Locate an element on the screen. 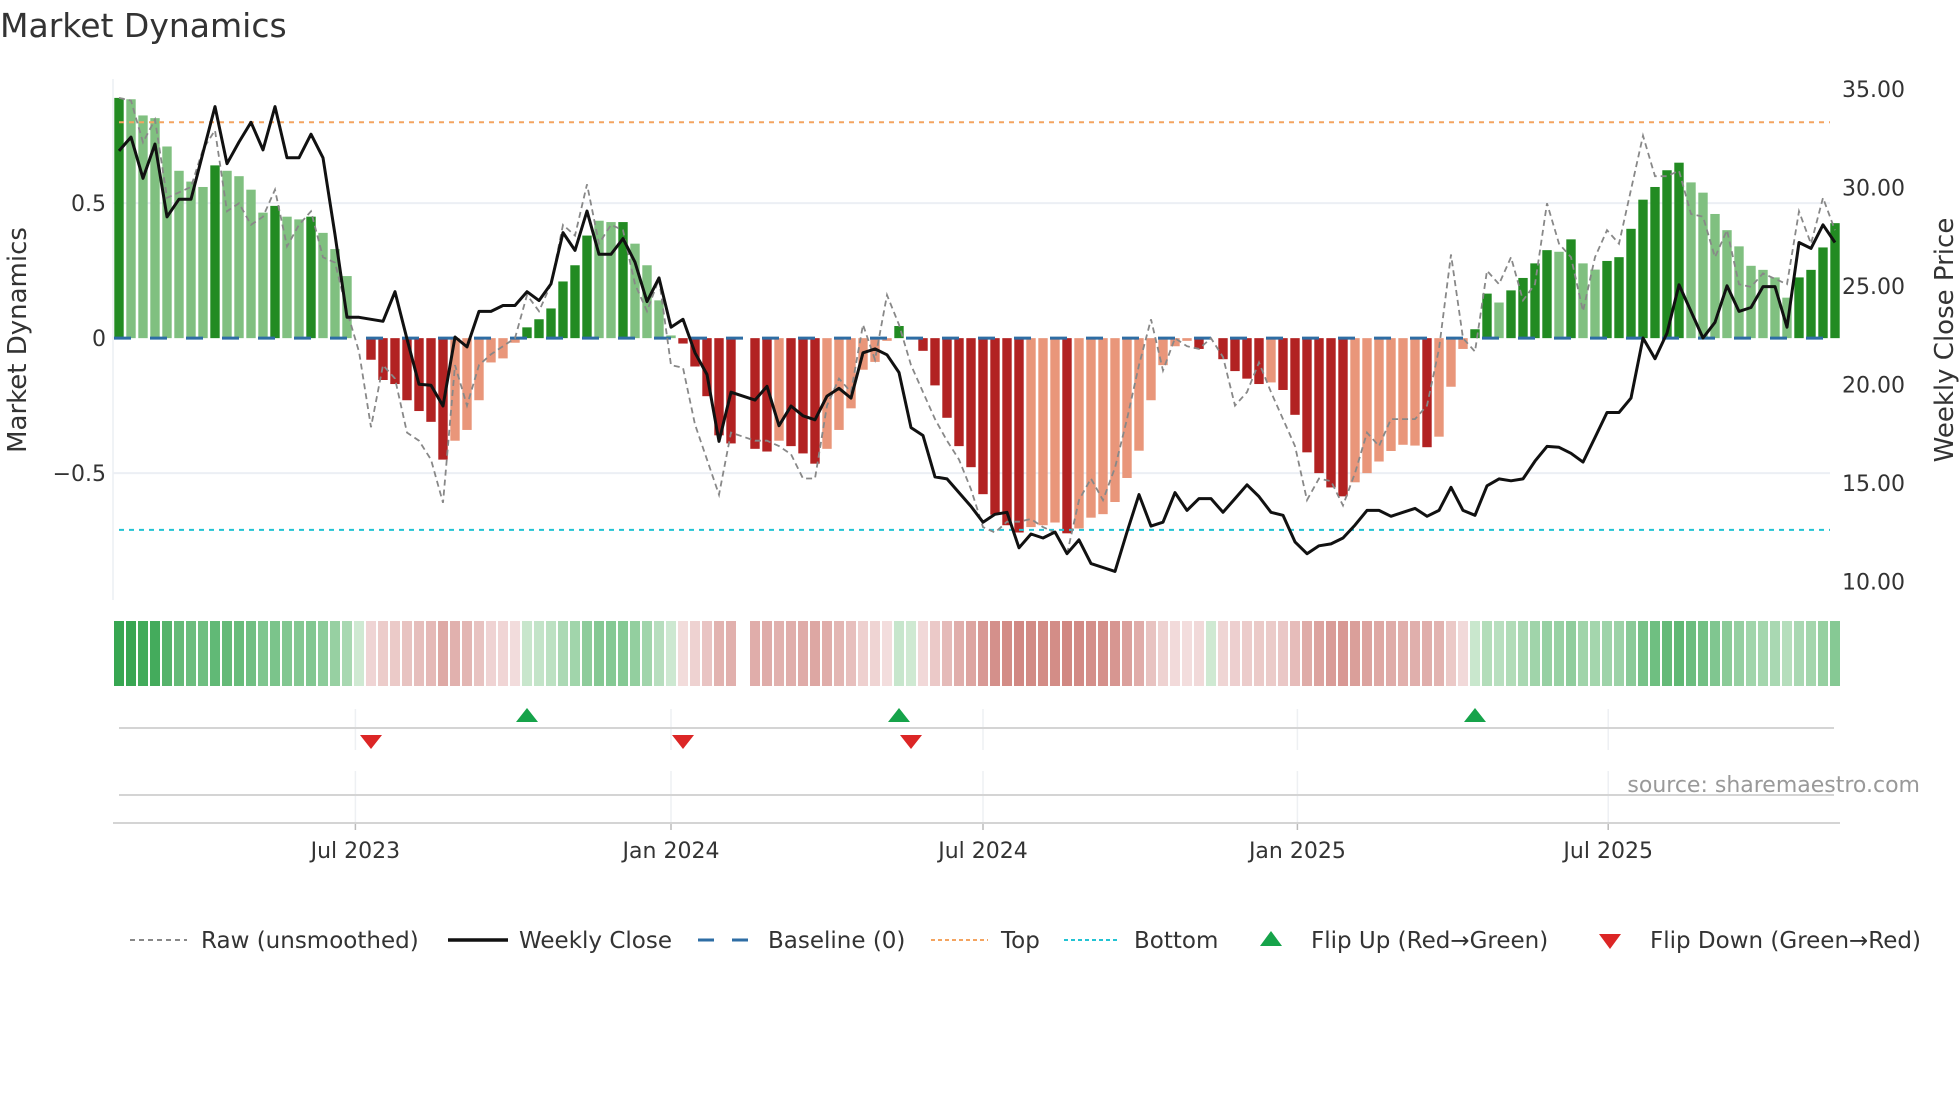 The width and height of the screenshot is (1960, 1102). legend-flip-up-icon is located at coordinates (1271, 938).